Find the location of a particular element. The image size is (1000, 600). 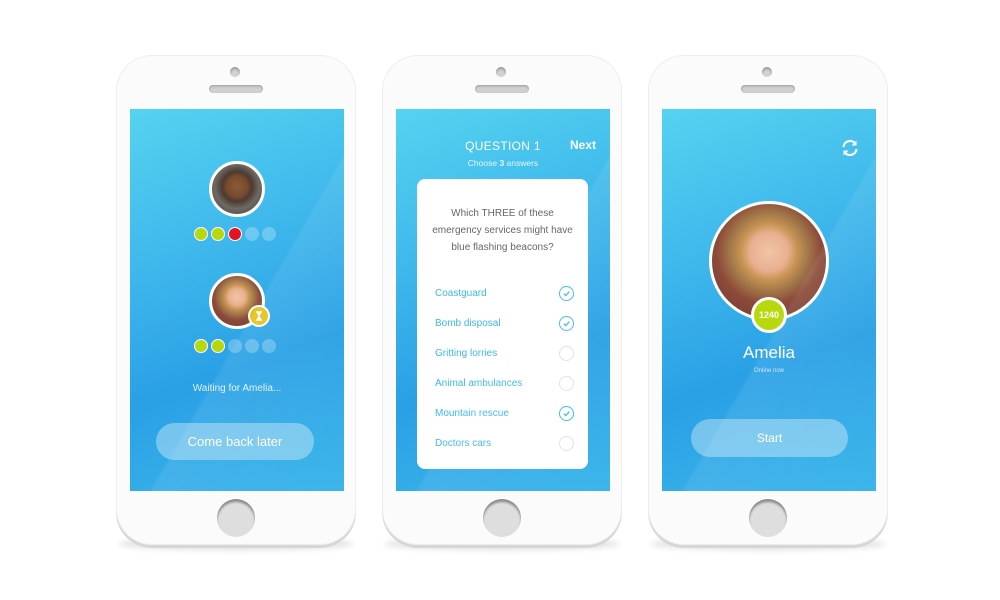

answer-option: Mountain rescue is located at coordinates (504, 413).